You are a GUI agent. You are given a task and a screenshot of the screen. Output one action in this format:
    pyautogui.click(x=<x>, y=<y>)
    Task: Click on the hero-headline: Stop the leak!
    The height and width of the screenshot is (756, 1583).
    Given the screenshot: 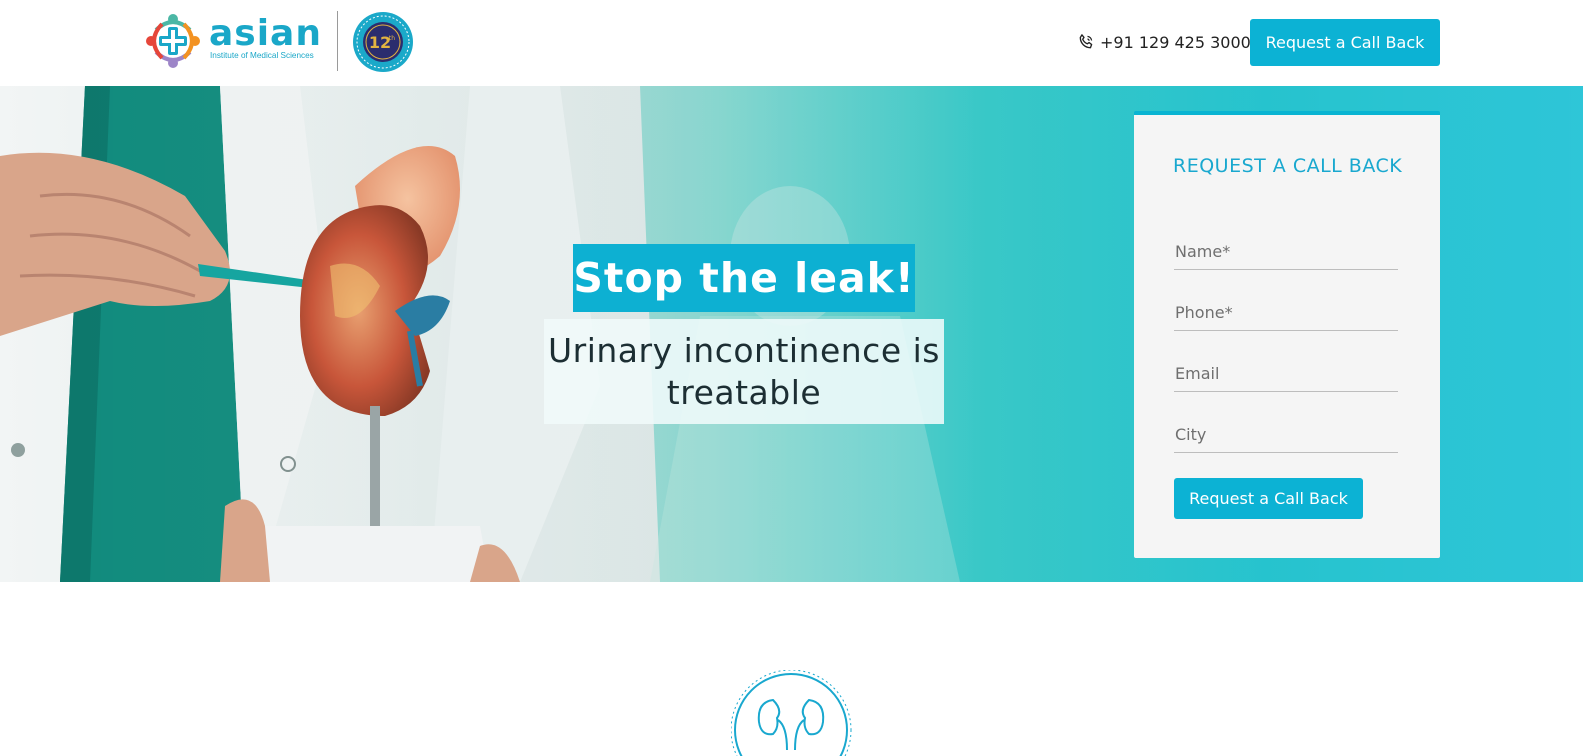 What is the action you would take?
    pyautogui.click(x=744, y=278)
    